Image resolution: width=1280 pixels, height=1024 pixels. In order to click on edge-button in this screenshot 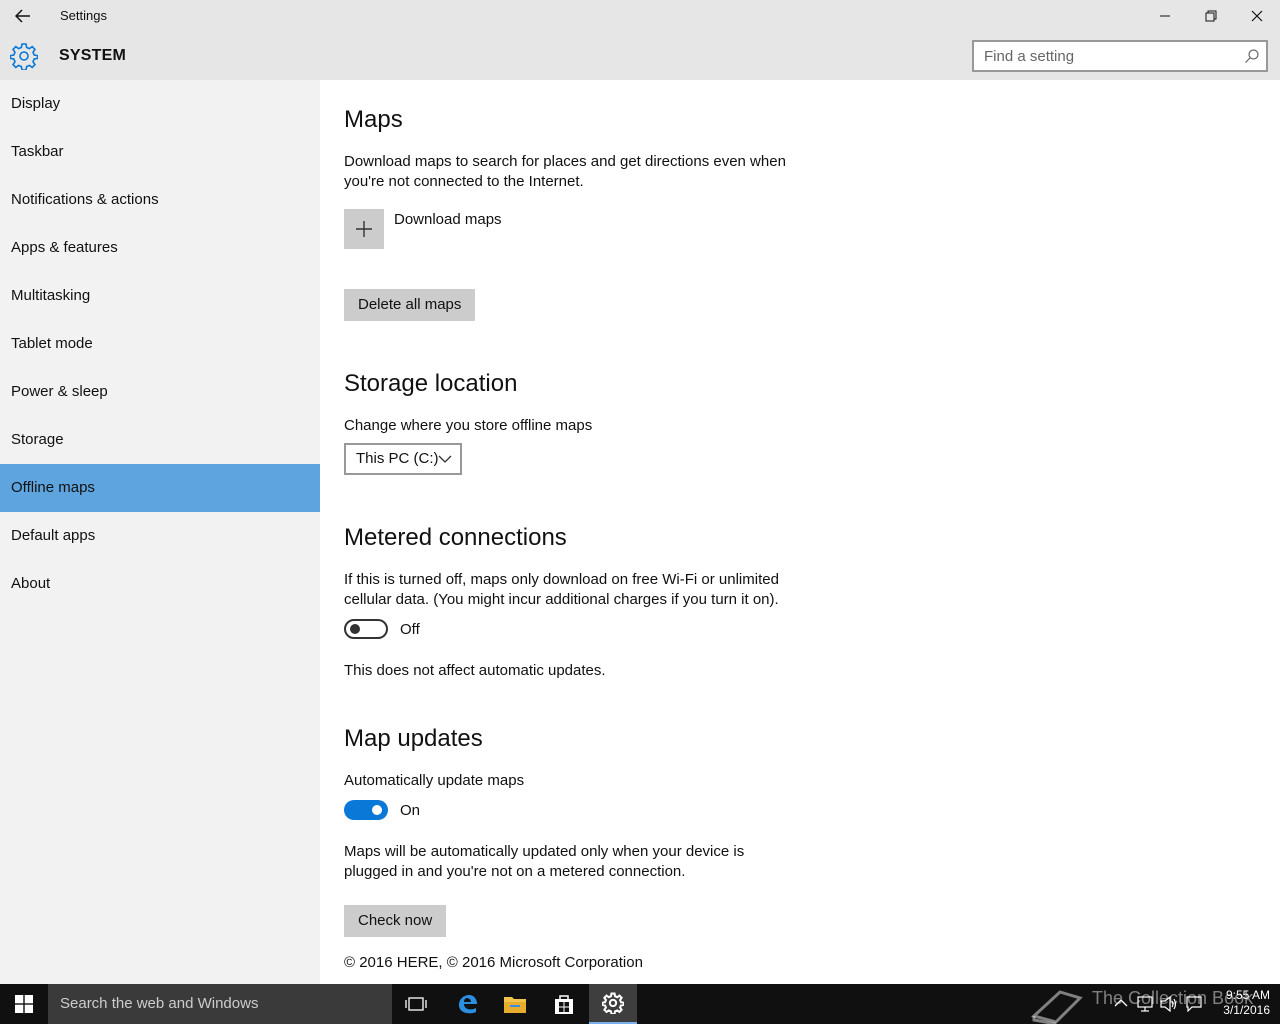, I will do `click(467, 1004)`.